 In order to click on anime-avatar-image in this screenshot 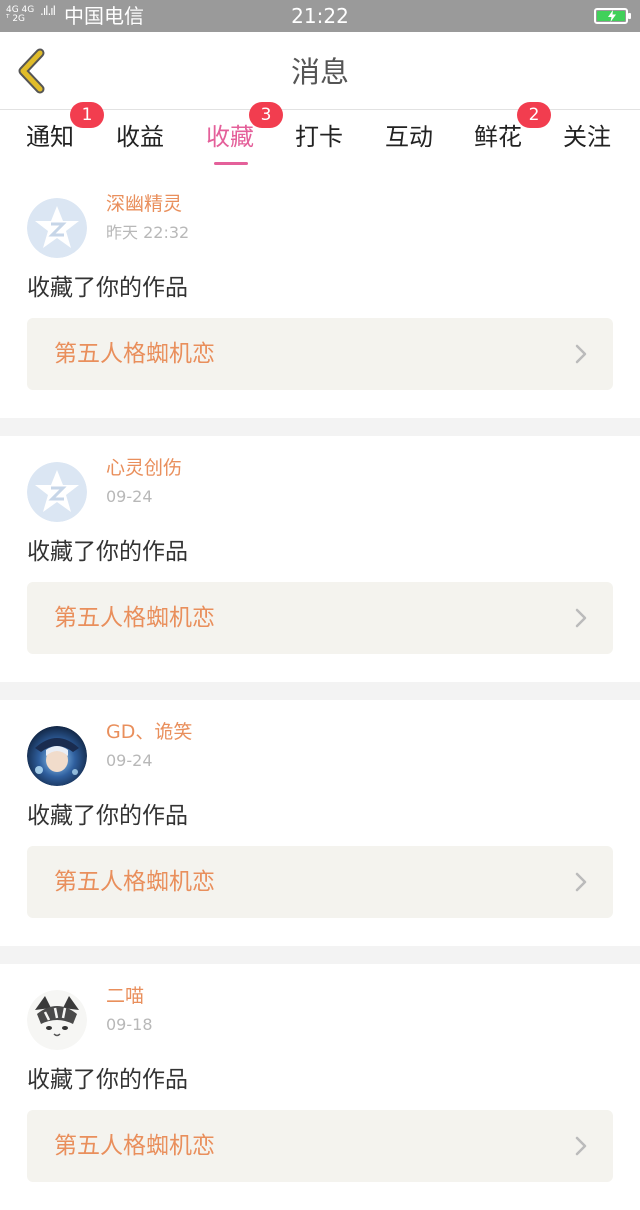, I will do `click(57, 756)`.